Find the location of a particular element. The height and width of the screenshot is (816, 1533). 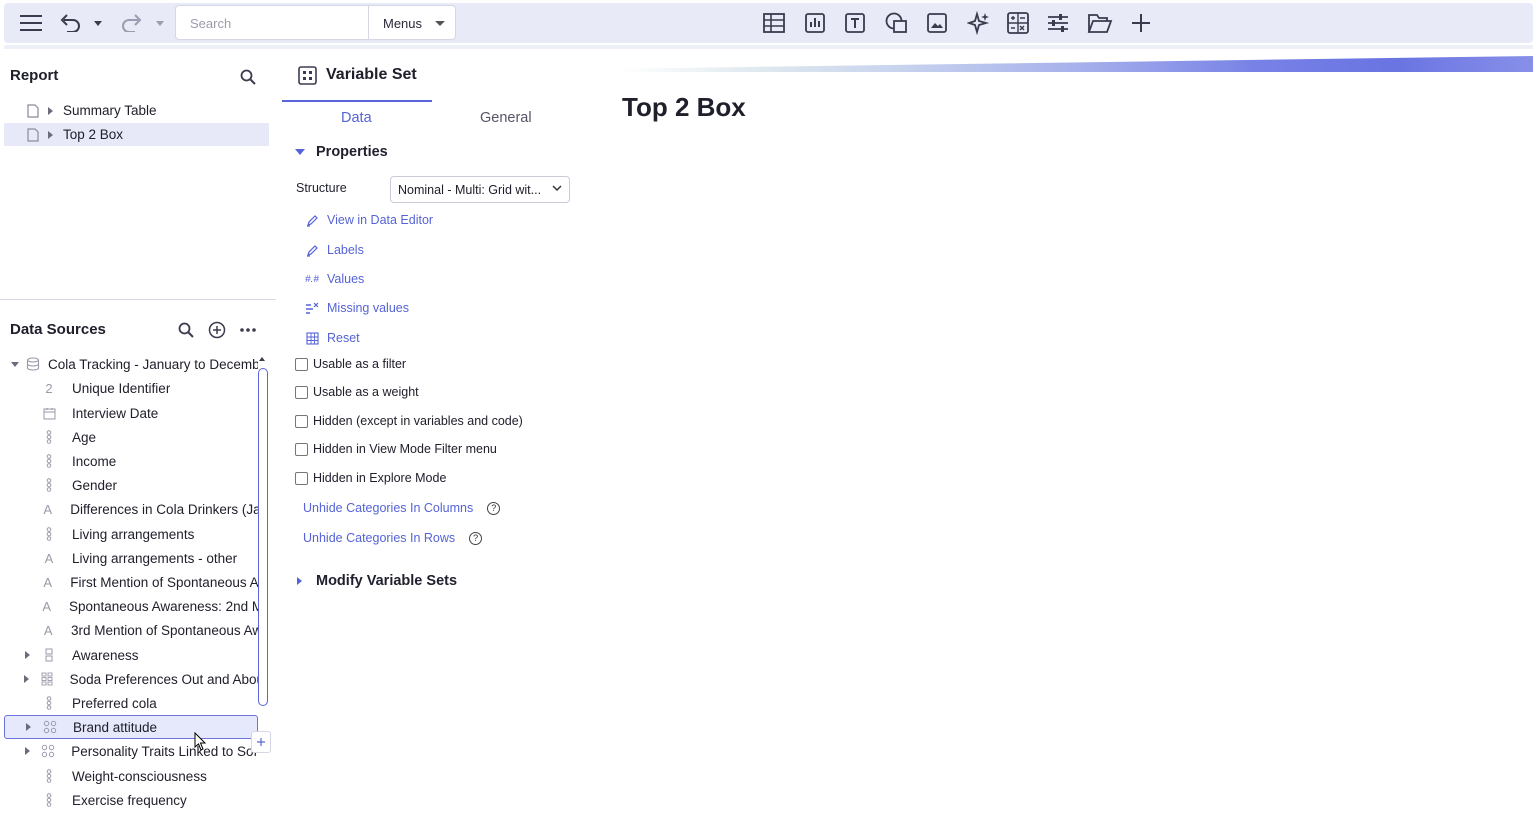

filter-sliders-icon is located at coordinates (1058, 23).